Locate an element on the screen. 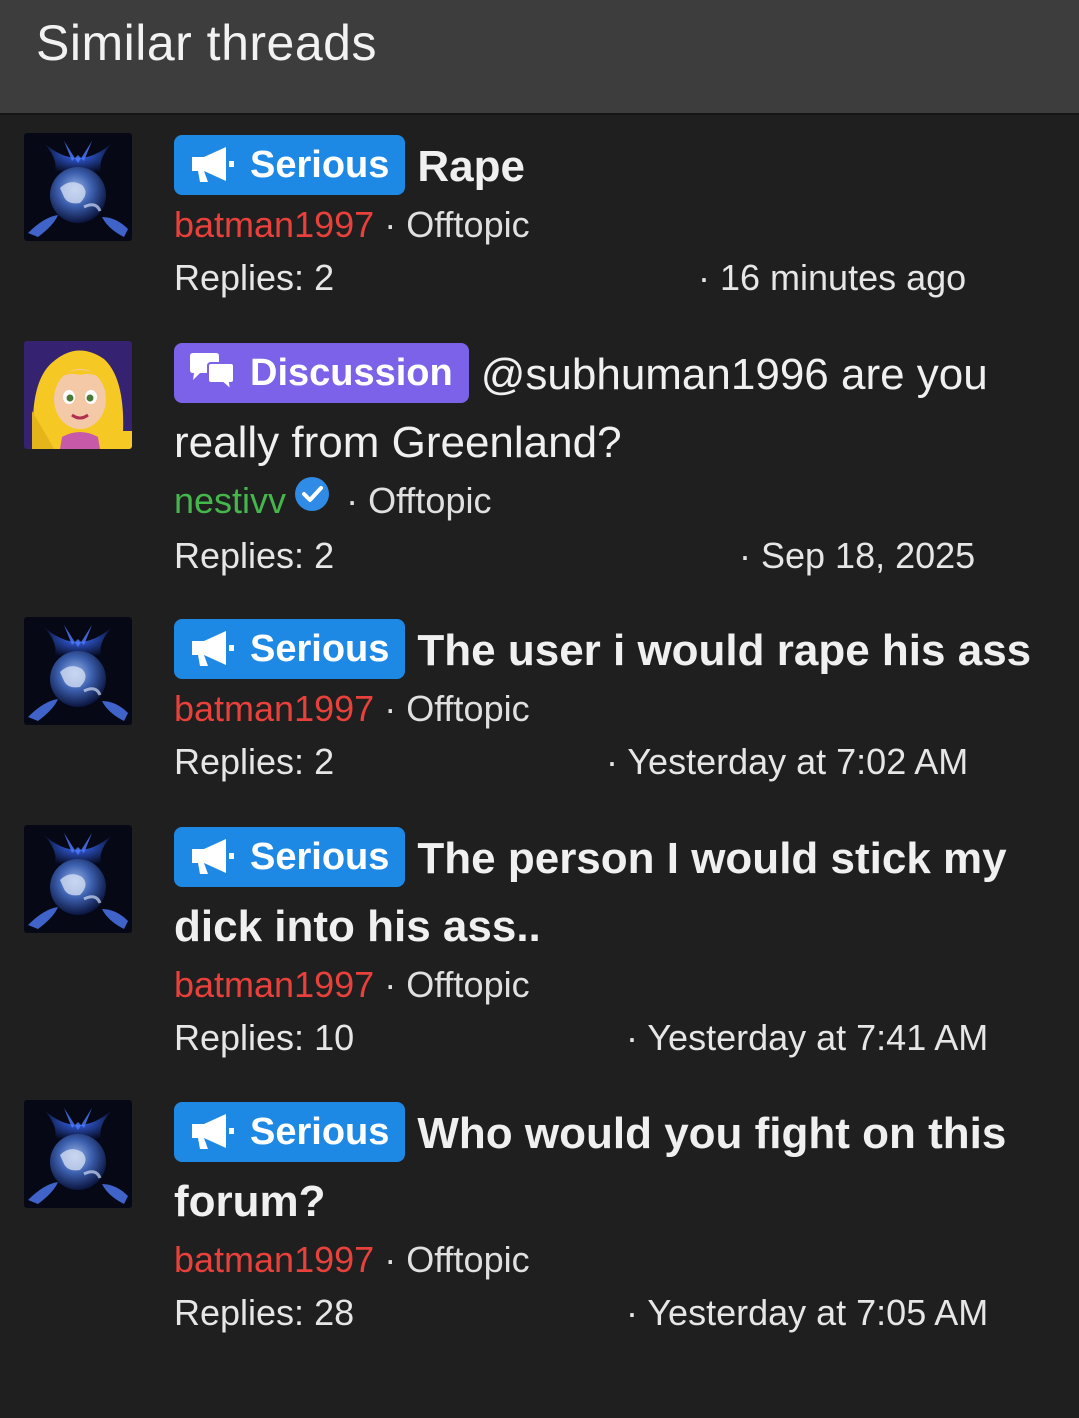  last-post-date: · Yesterday at 7:41 AM is located at coordinates (807, 1038).